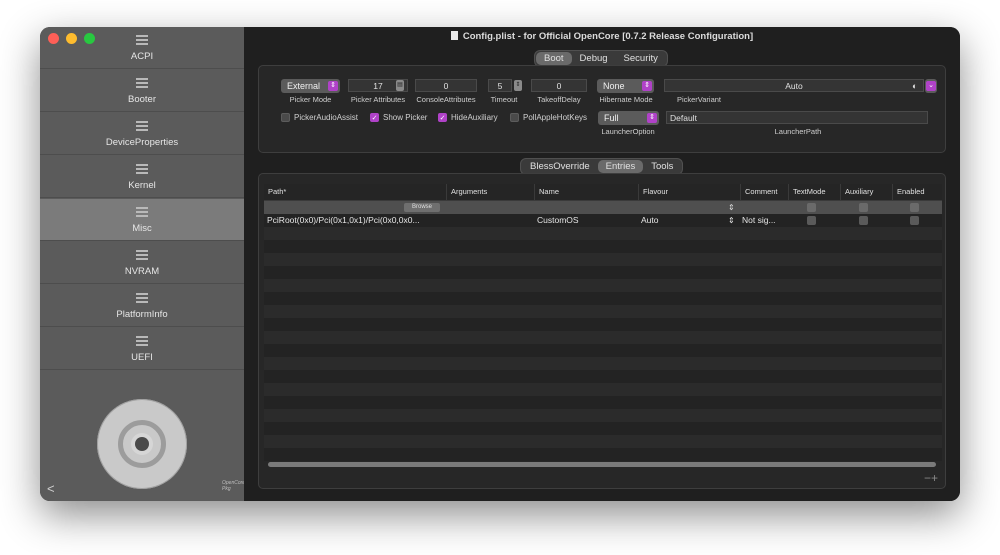  Describe the element at coordinates (142, 48) in the screenshot. I see `sidebar-item-acpi: ACPI` at that location.